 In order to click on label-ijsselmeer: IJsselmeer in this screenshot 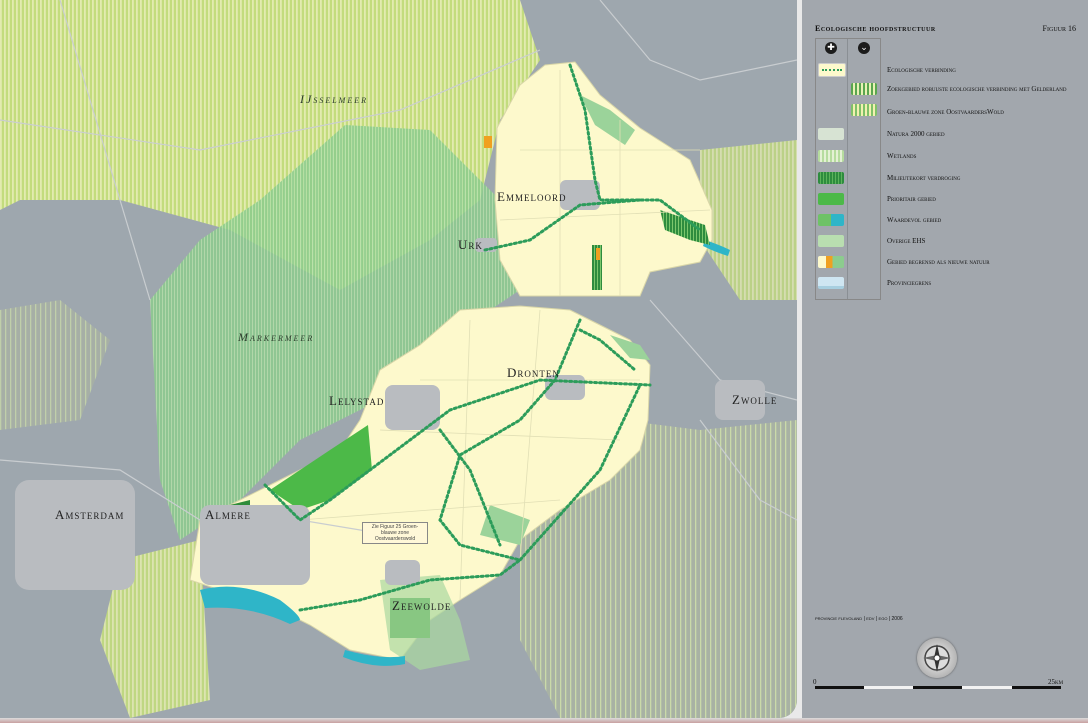, I will do `click(334, 99)`.